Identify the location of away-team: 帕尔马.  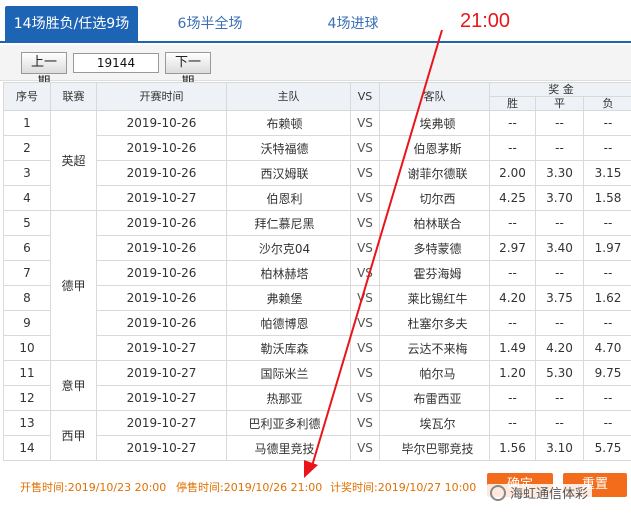
(434, 373).